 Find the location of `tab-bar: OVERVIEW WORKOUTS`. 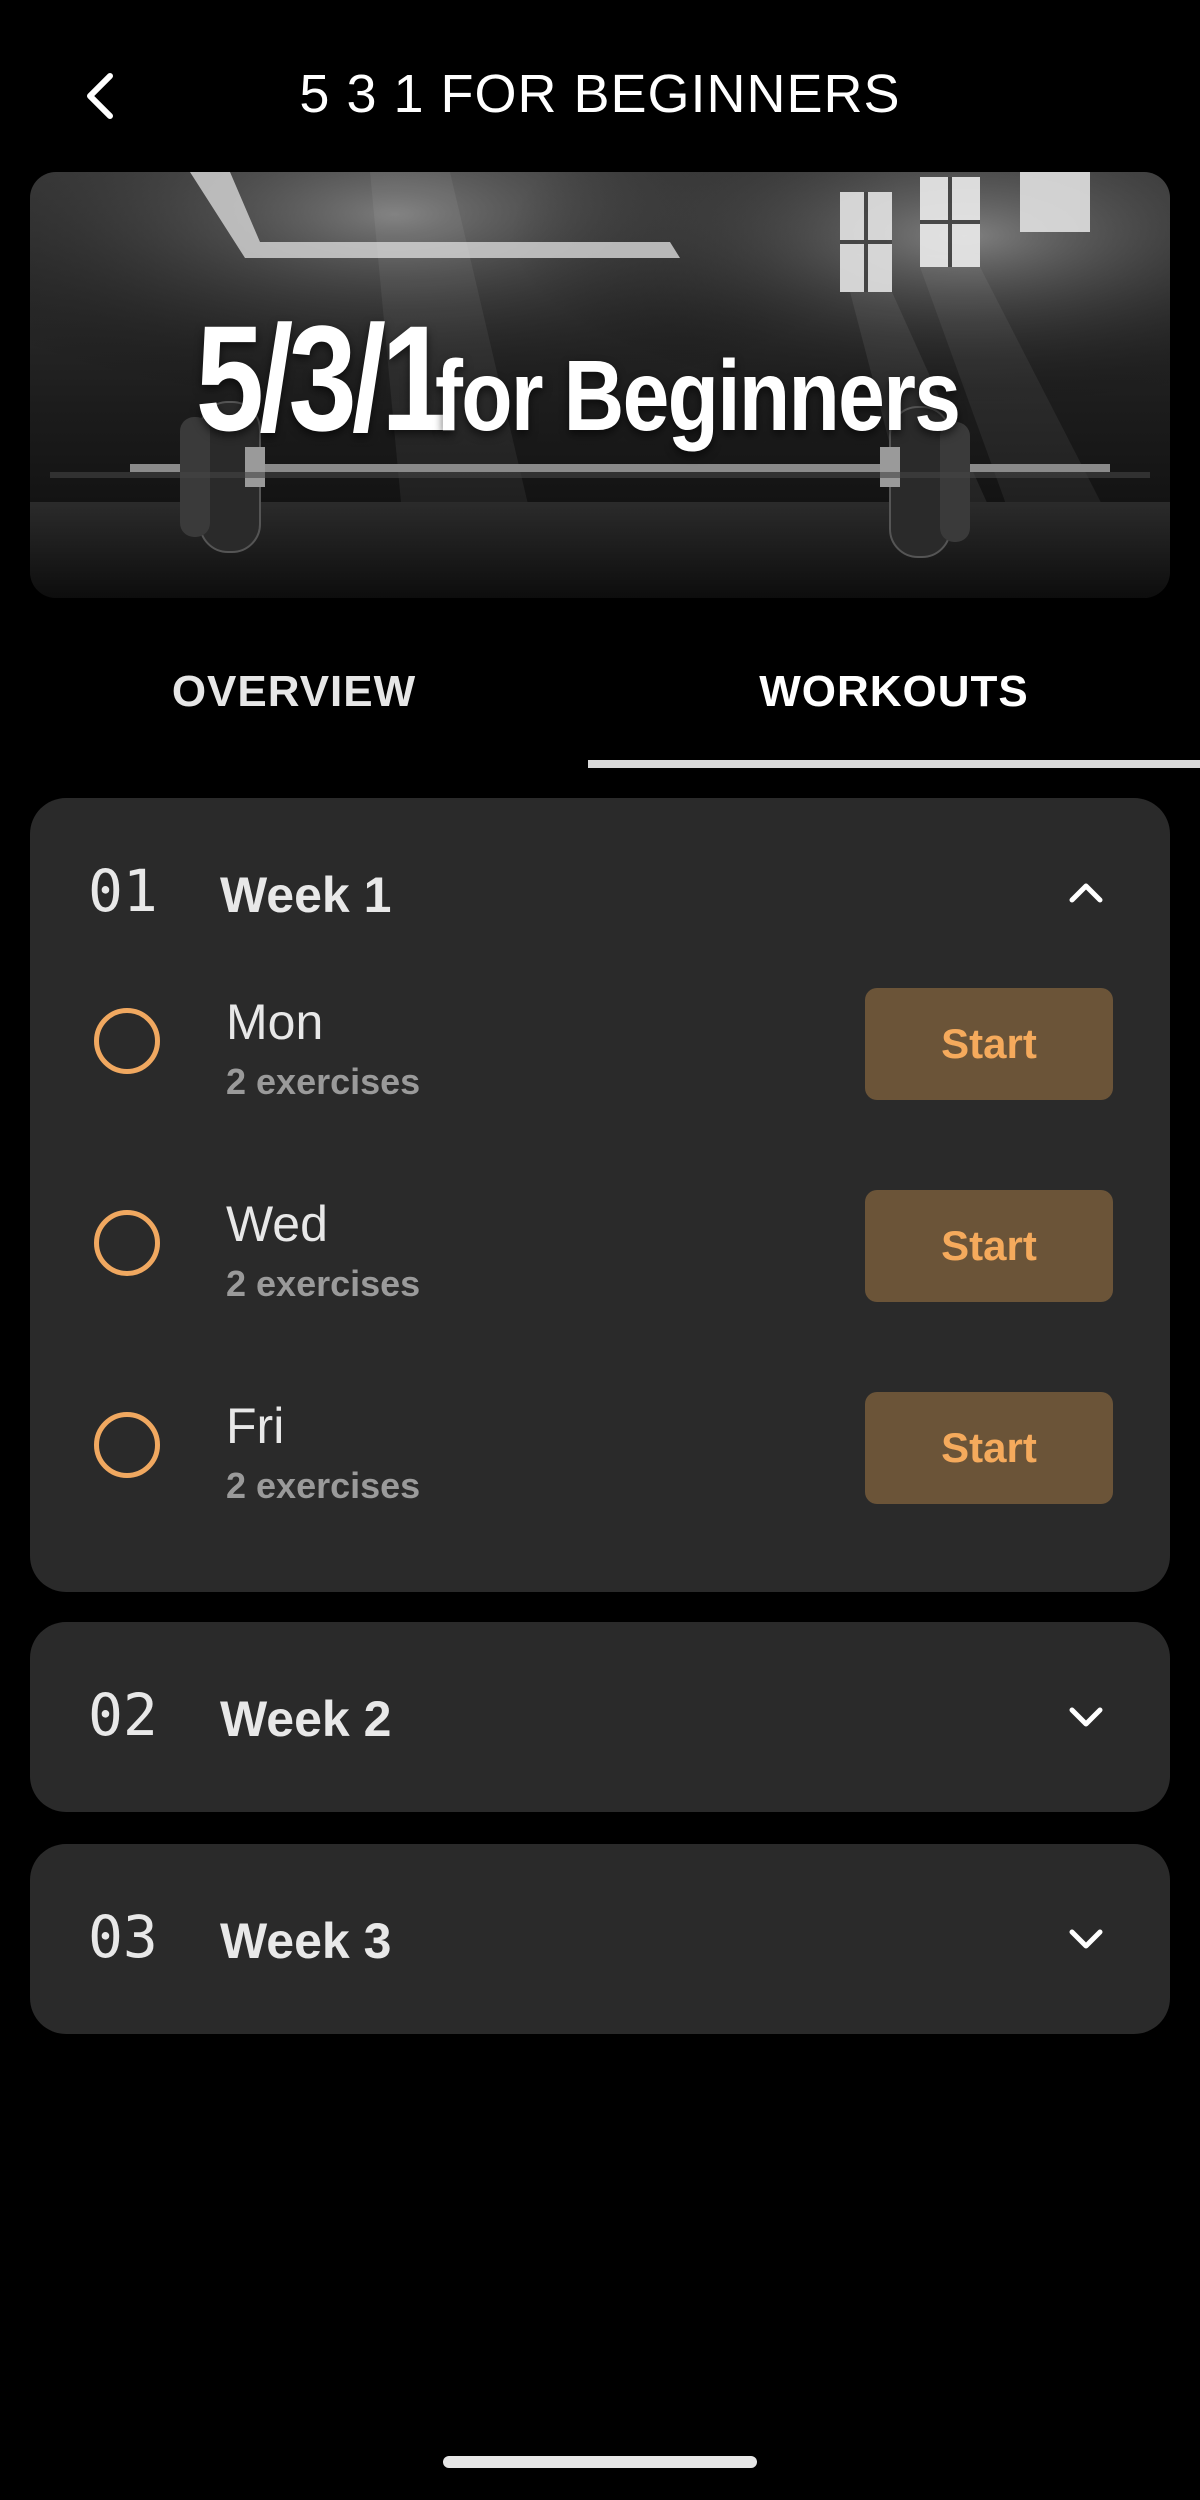

tab-bar: OVERVIEW WORKOUTS is located at coordinates (600, 704).